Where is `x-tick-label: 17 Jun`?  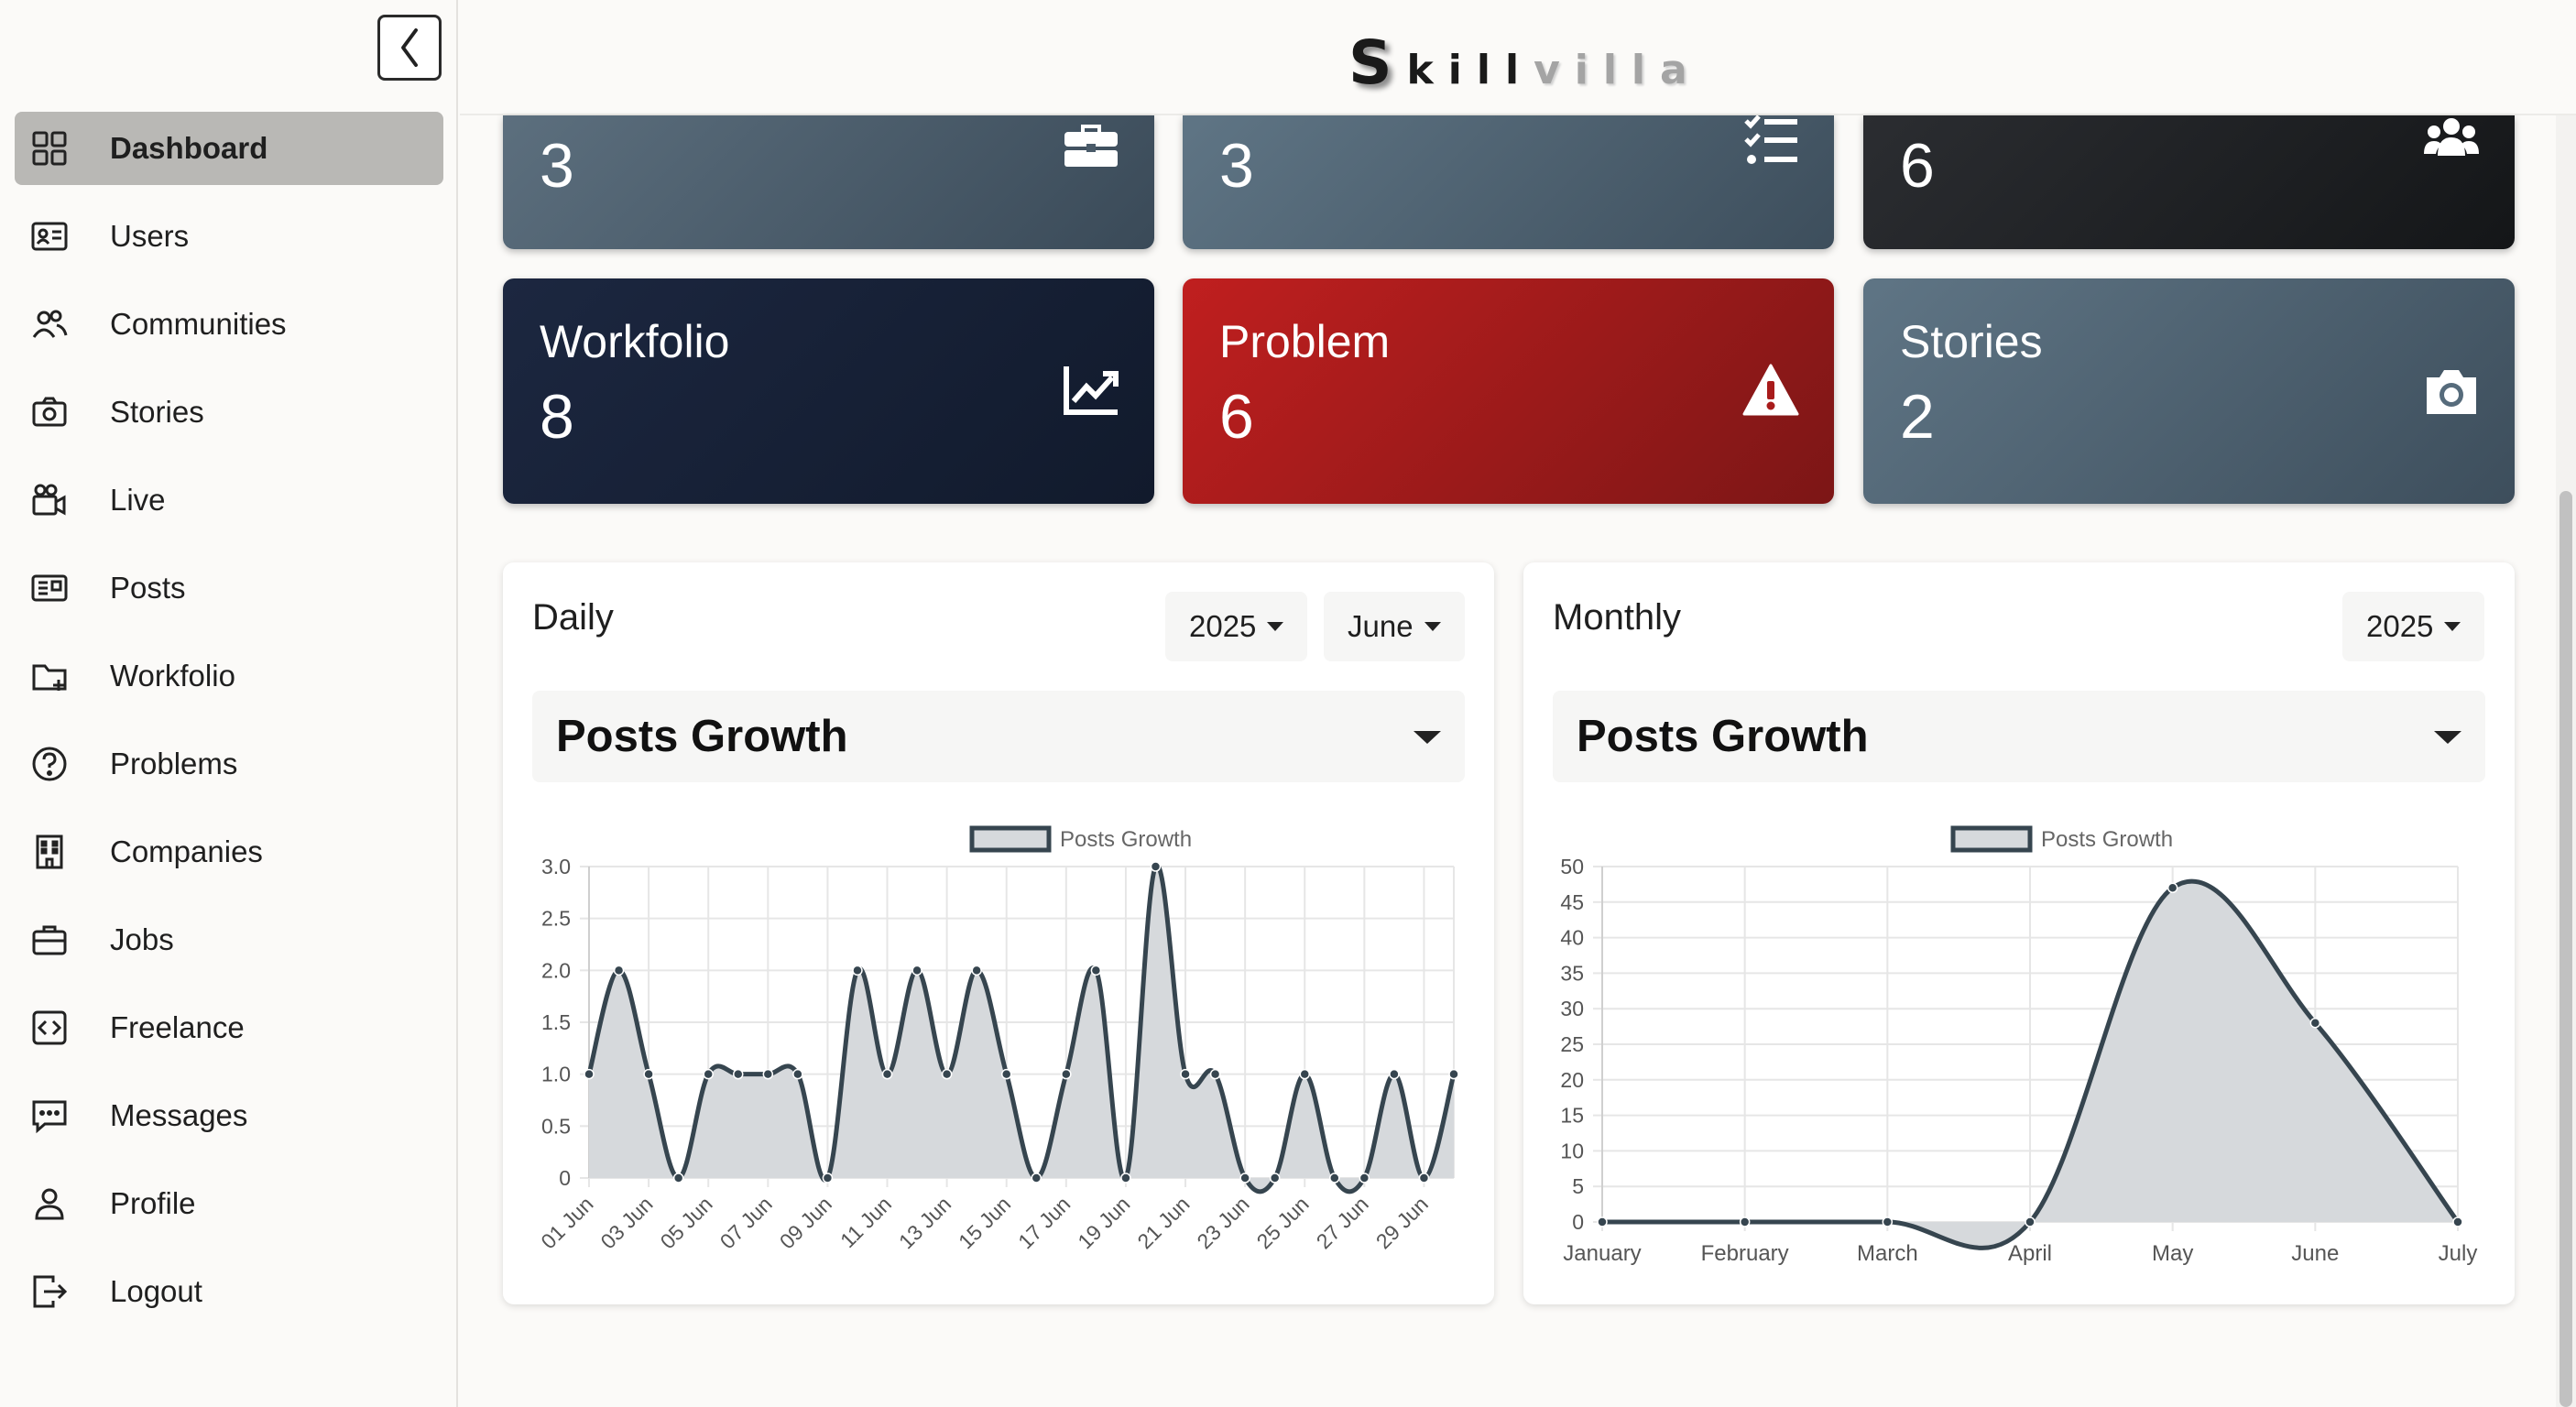
x-tick-label: 17 Jun is located at coordinates (1044, 1222).